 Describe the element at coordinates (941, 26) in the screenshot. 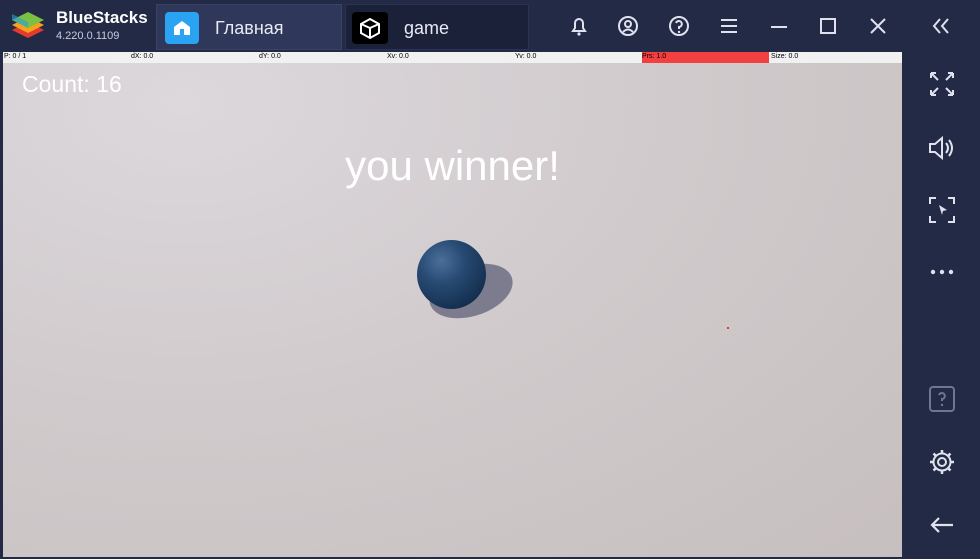

I see `collapse-sidebar-icon` at that location.